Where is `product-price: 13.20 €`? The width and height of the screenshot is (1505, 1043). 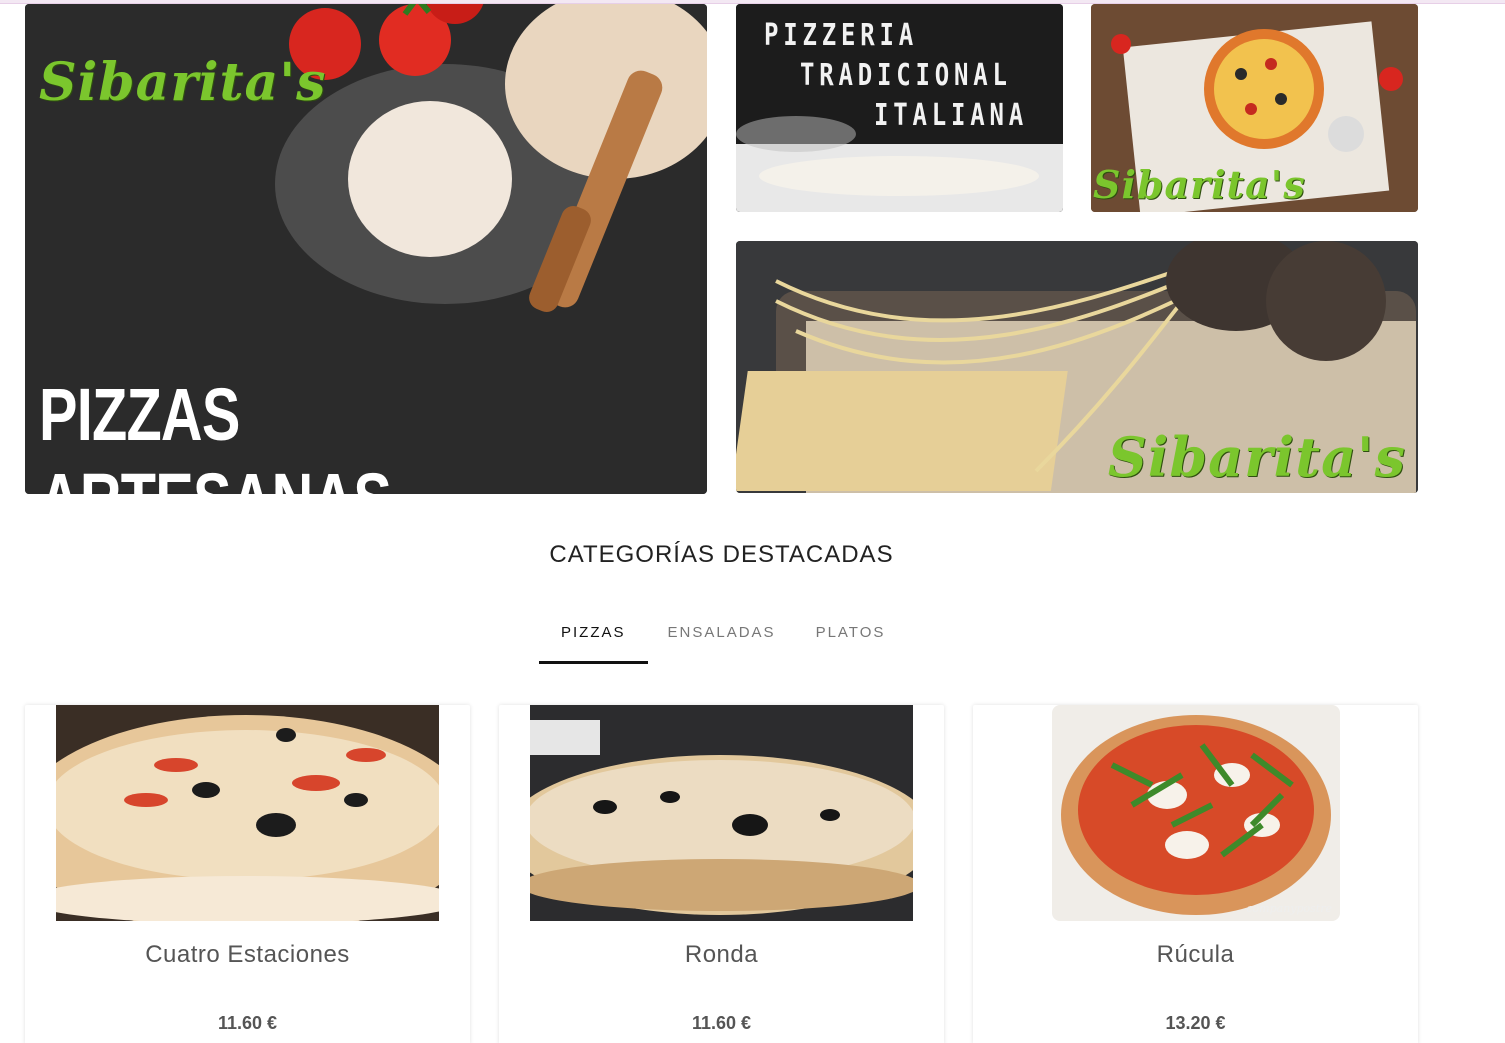 product-price: 13.20 € is located at coordinates (1195, 1023).